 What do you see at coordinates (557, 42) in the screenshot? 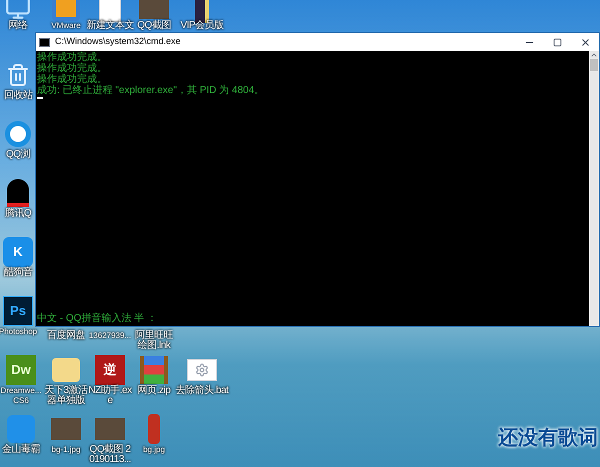
I see `maximize-icon` at bounding box center [557, 42].